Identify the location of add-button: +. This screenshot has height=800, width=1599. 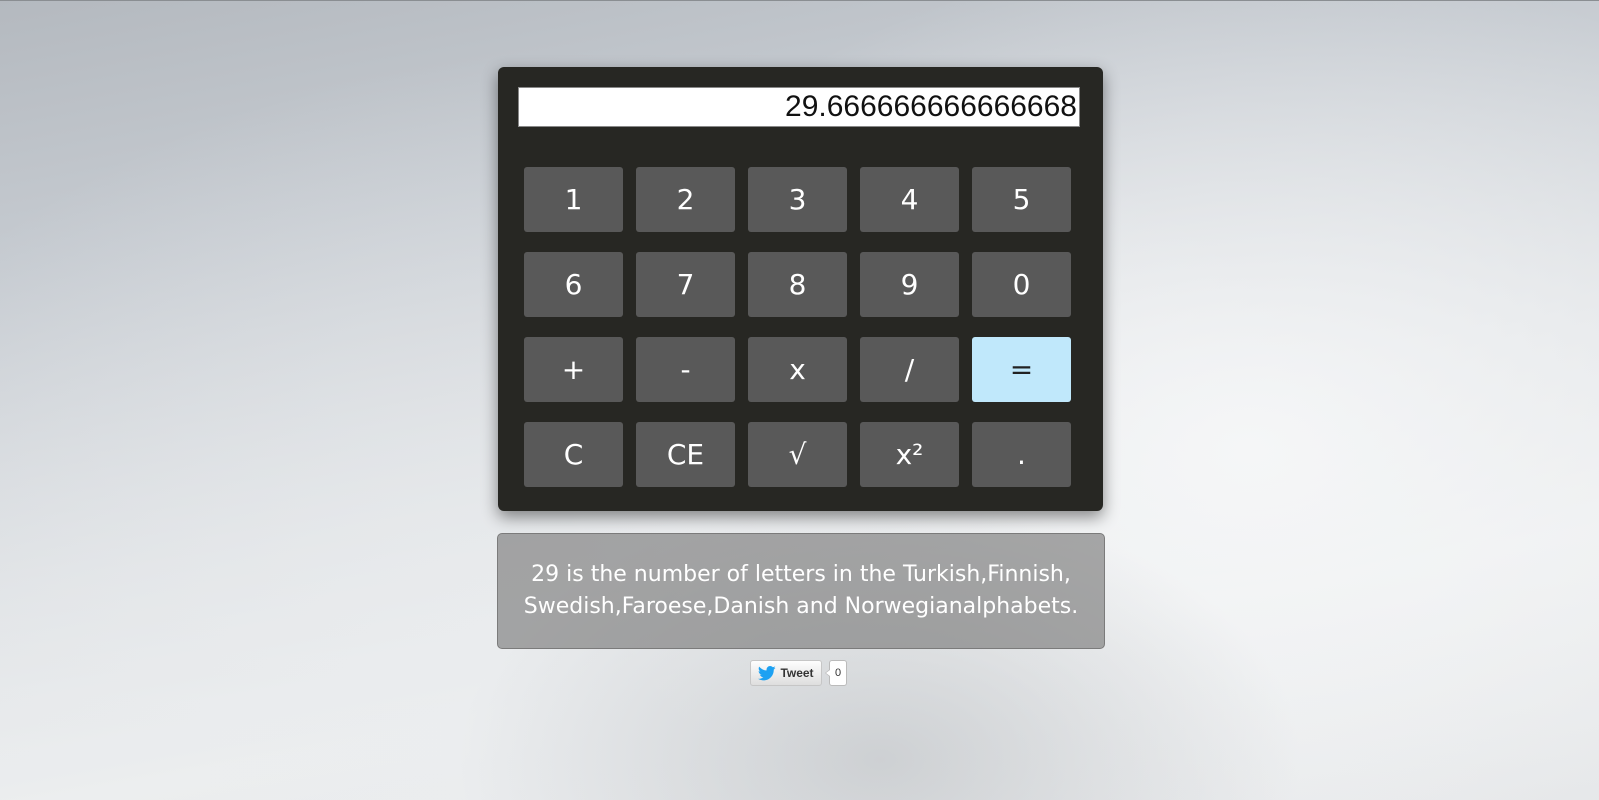
(573, 369).